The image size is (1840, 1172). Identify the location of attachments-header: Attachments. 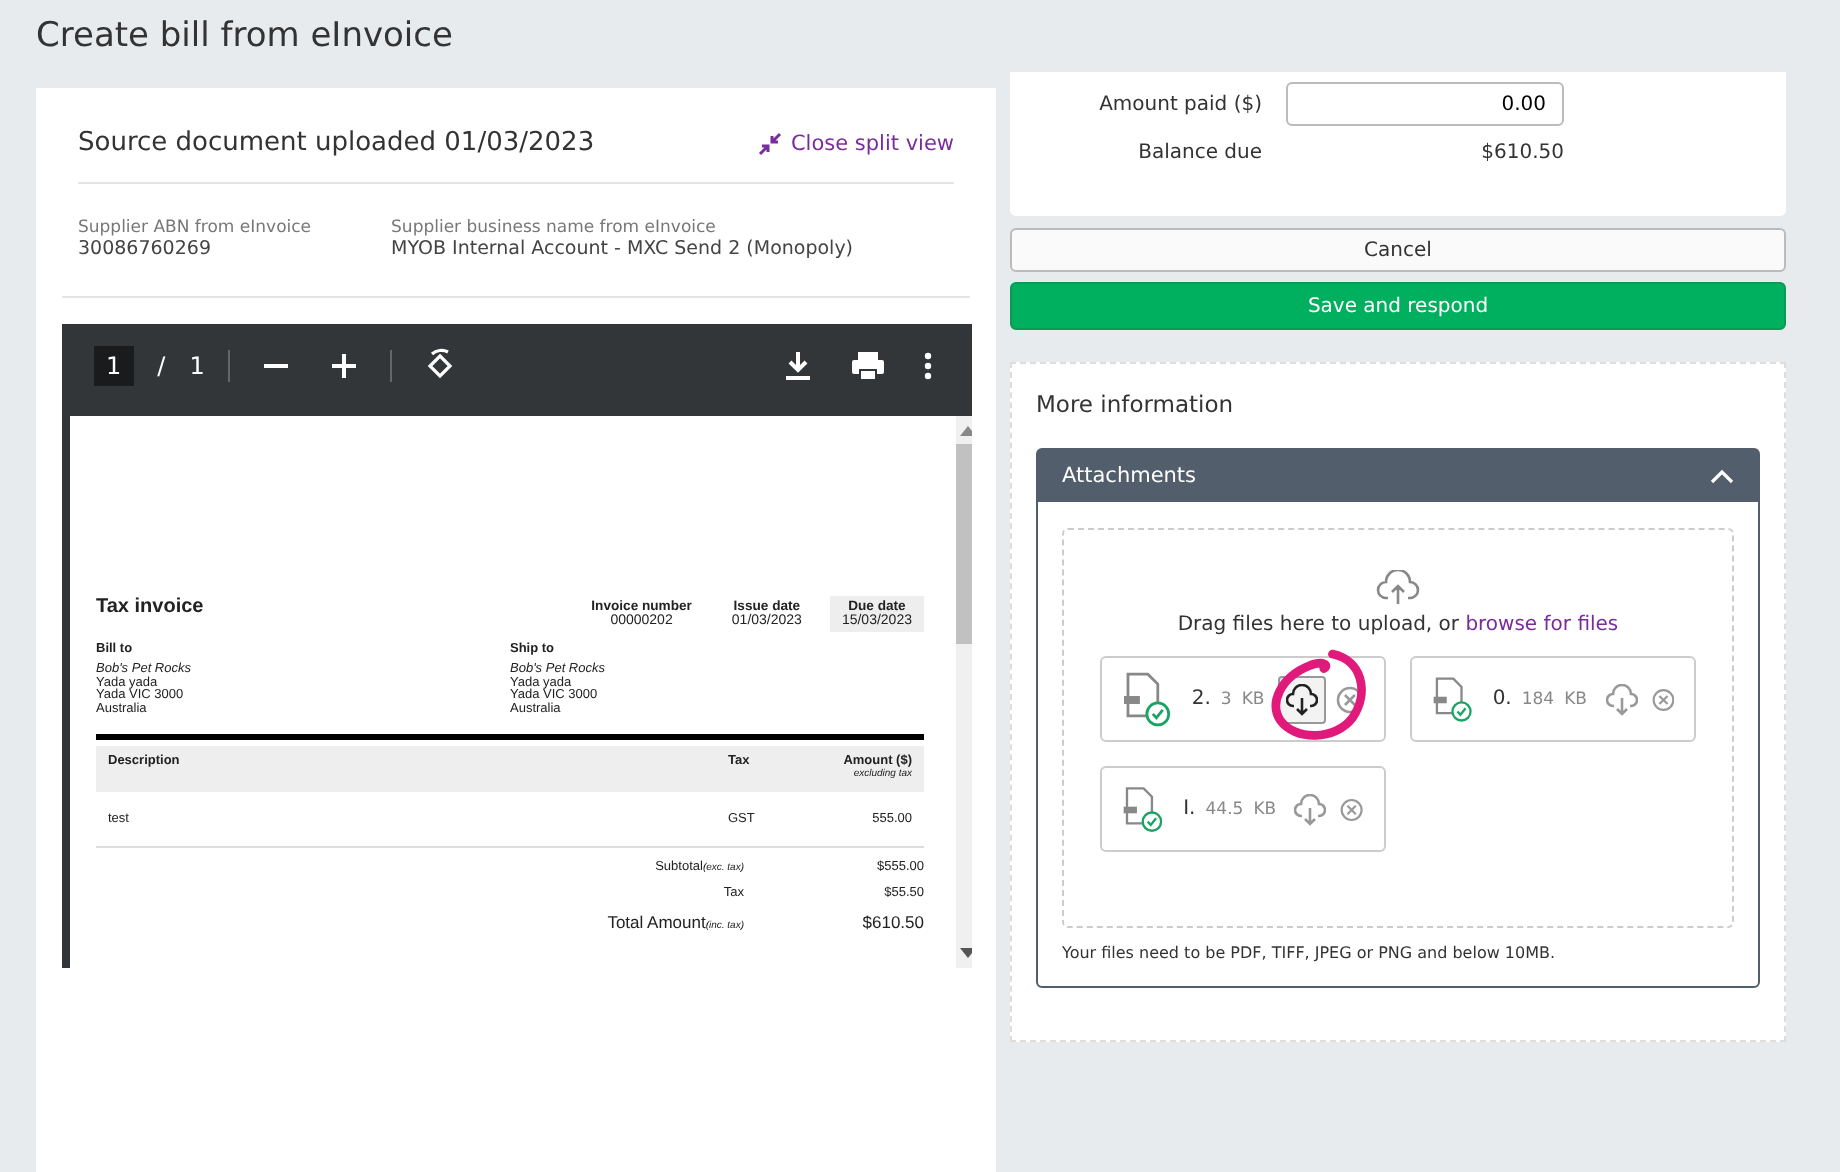
(1398, 476).